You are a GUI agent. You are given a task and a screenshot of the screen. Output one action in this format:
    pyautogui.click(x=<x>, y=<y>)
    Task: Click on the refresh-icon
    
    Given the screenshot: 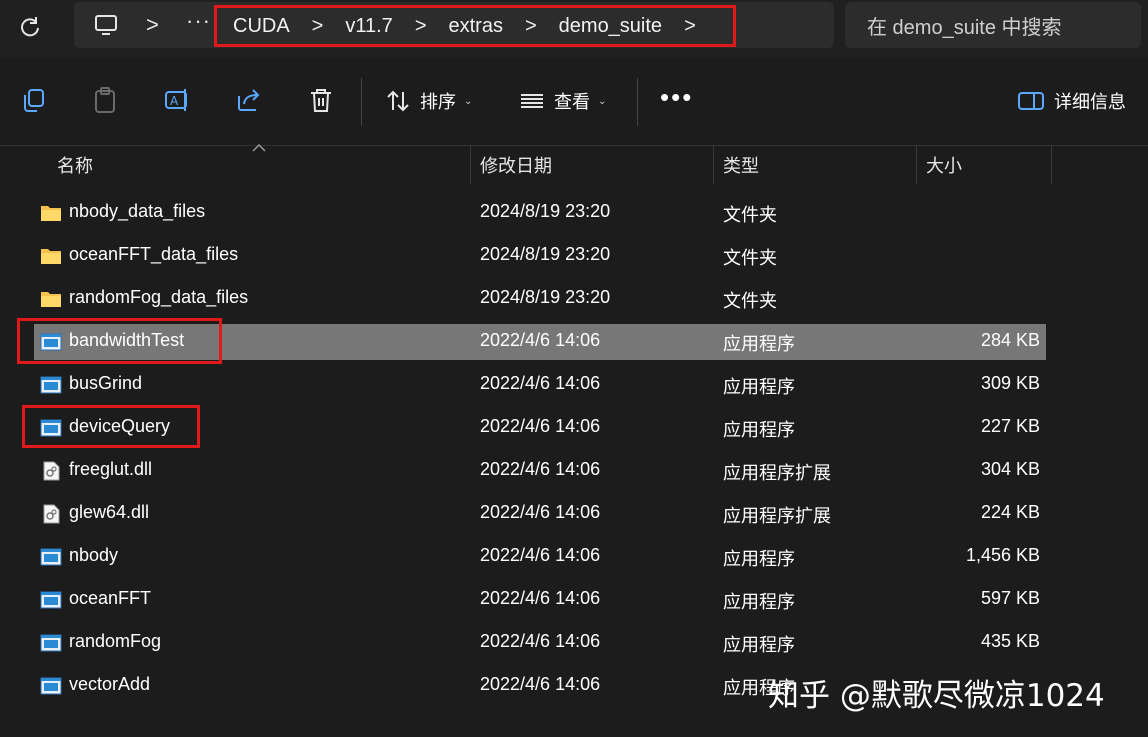 What is the action you would take?
    pyautogui.click(x=30, y=27)
    